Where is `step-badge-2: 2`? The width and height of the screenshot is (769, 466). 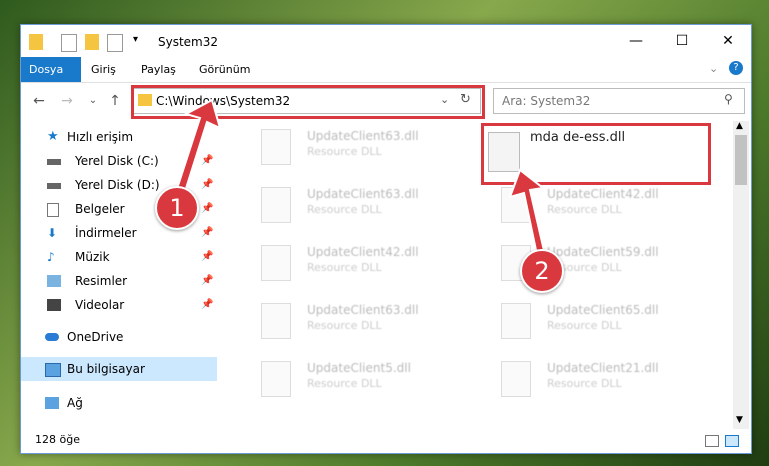 step-badge-2: 2 is located at coordinates (542, 271).